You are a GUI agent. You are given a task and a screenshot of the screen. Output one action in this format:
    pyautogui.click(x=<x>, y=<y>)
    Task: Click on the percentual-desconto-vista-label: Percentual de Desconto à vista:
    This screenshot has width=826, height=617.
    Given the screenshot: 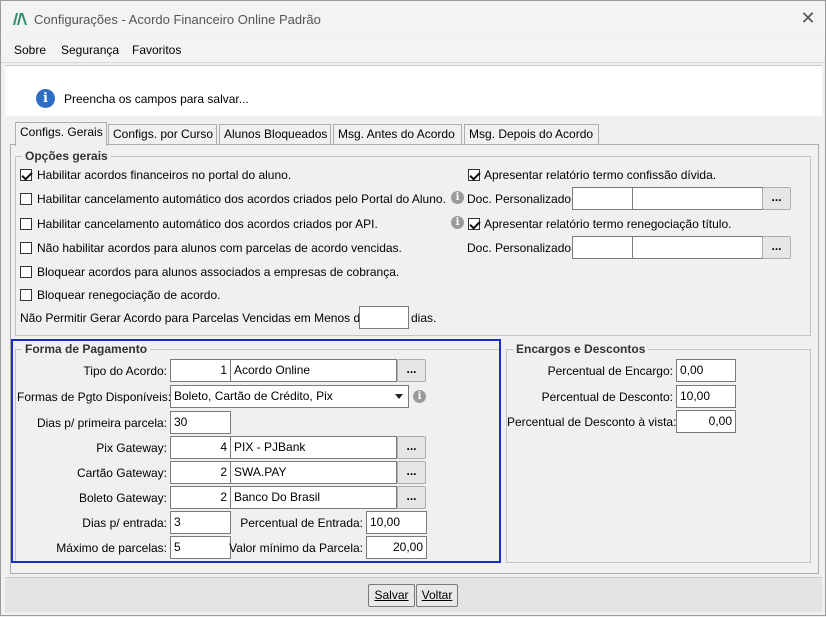 What is the action you would take?
    pyautogui.click(x=592, y=422)
    